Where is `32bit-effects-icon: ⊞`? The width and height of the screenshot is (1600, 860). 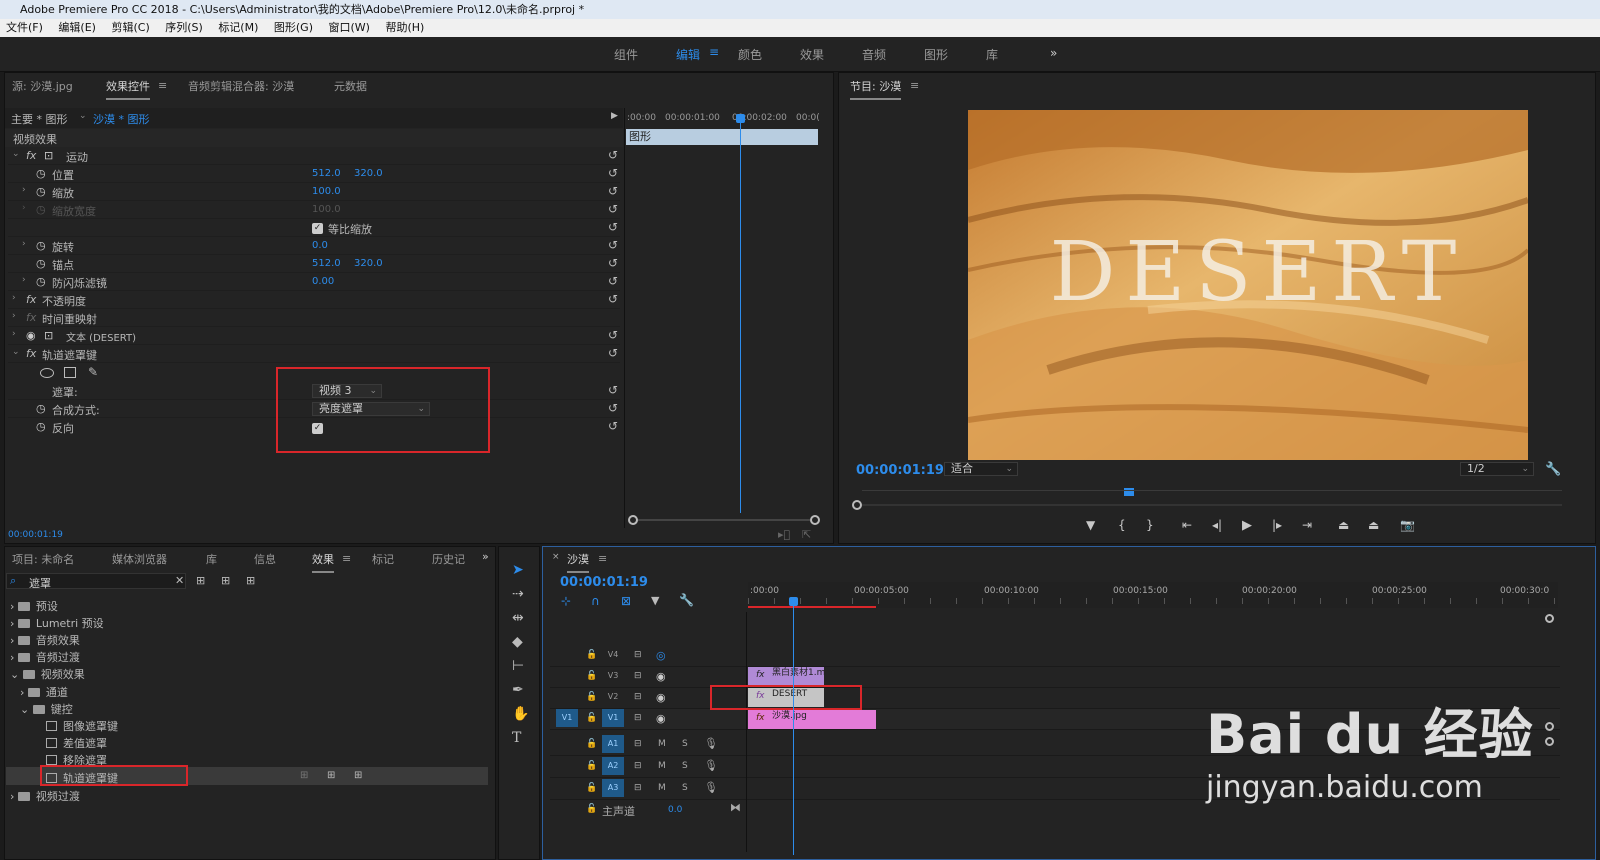
32bit-effects-icon: ⊞ is located at coordinates (225, 580).